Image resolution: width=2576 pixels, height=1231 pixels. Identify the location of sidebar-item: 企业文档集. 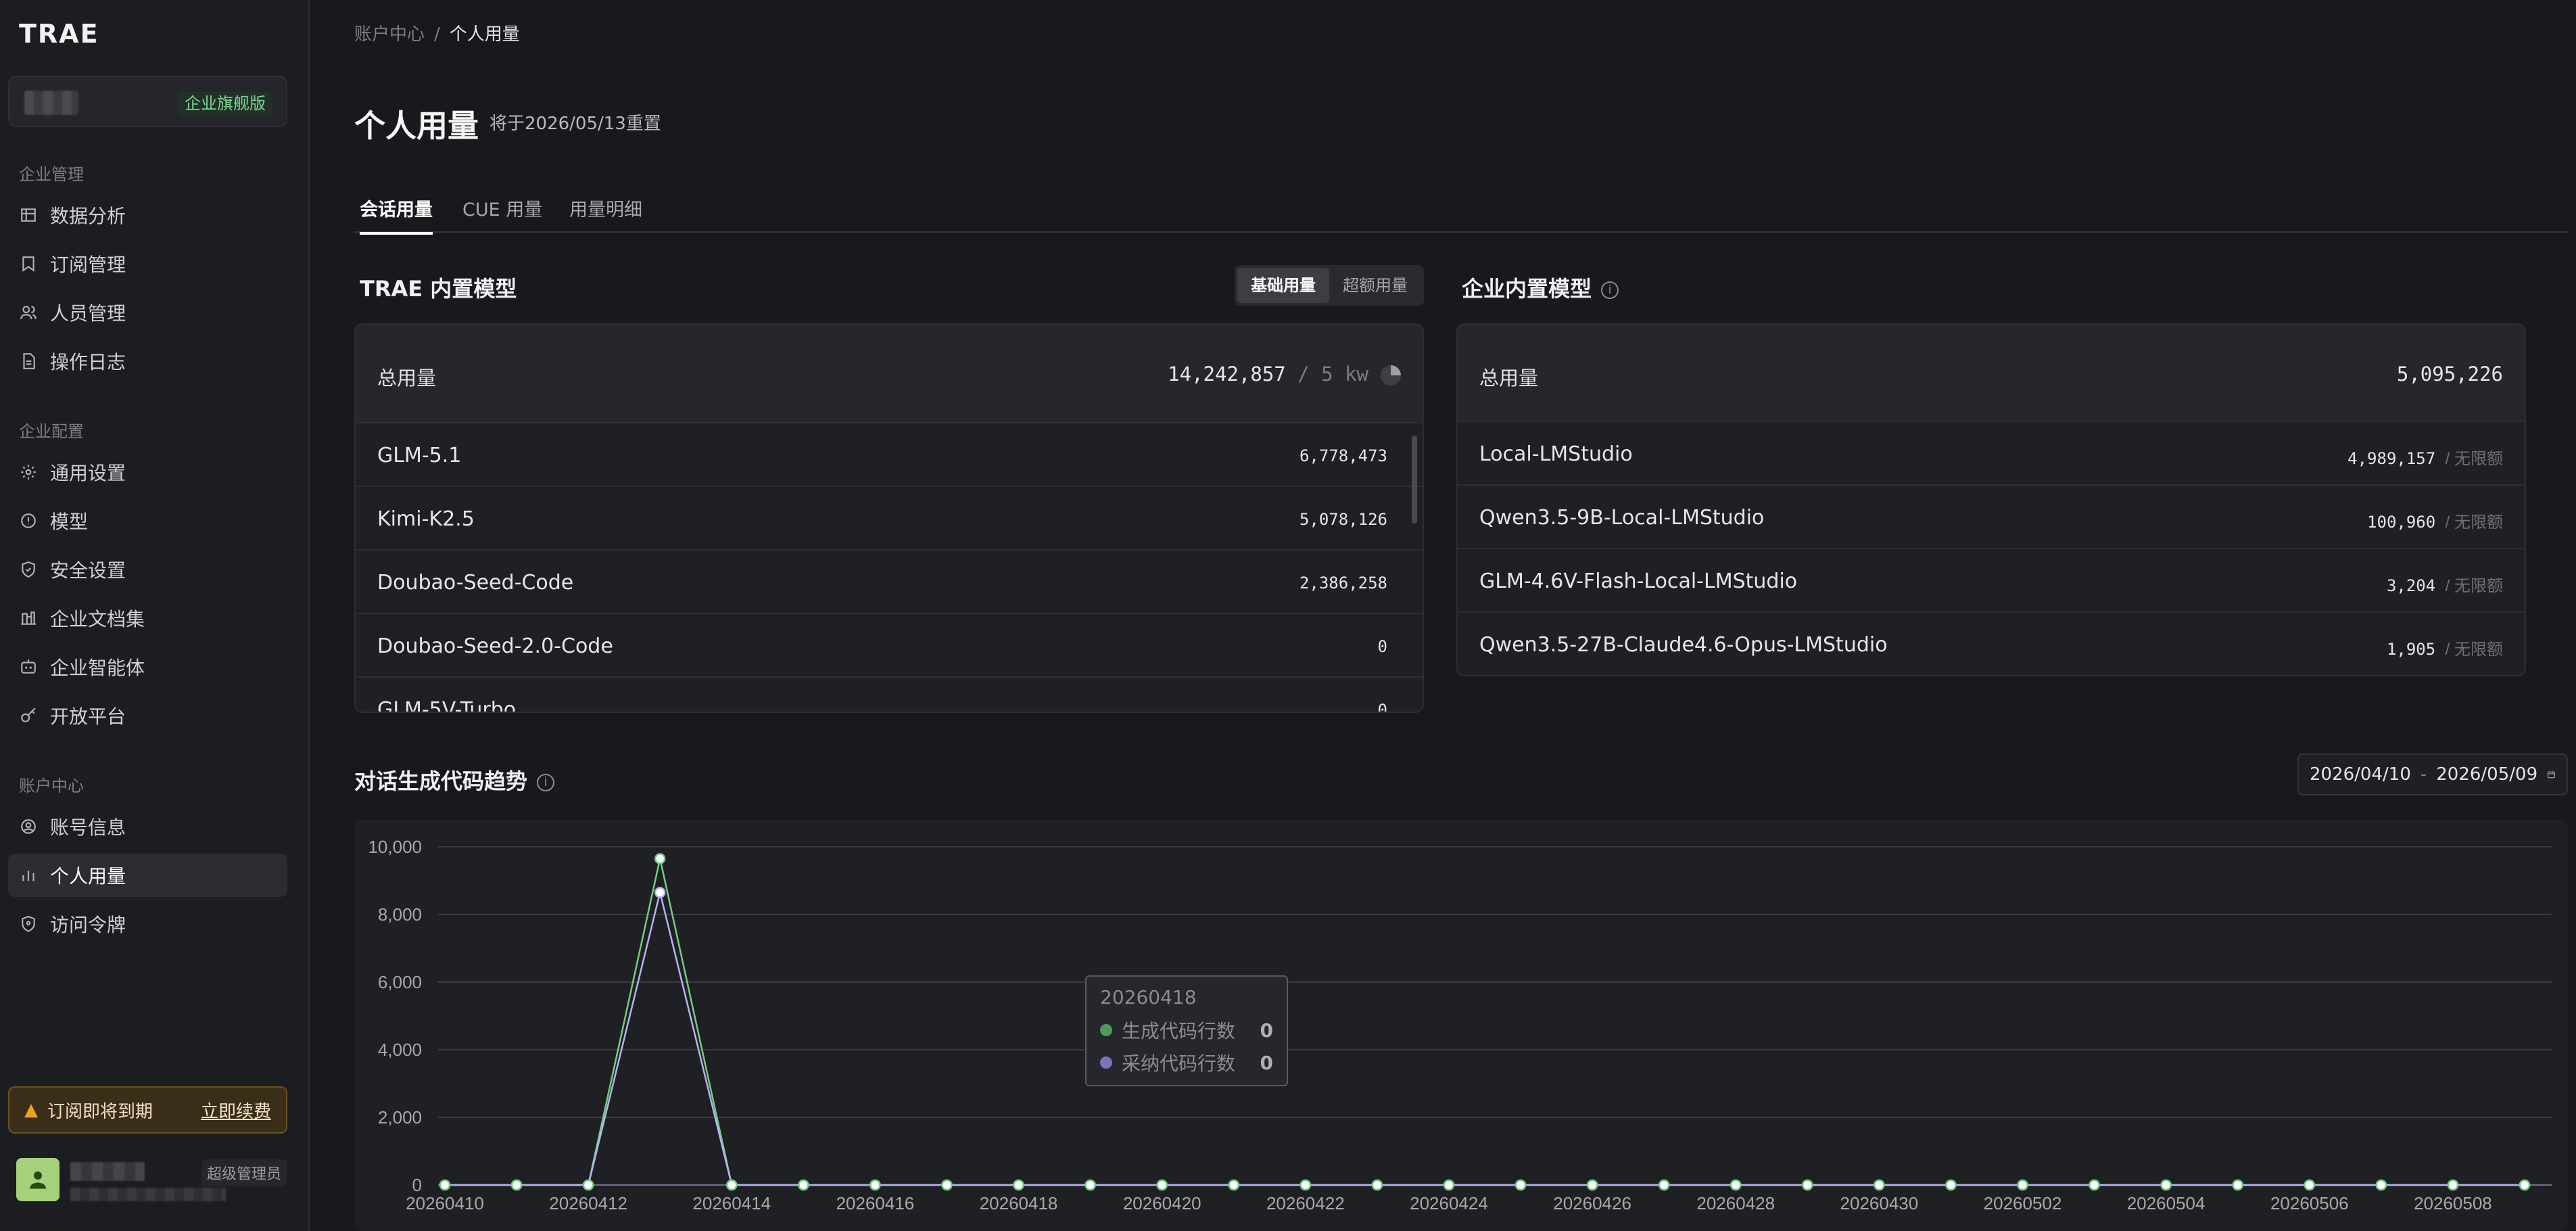
(147, 618).